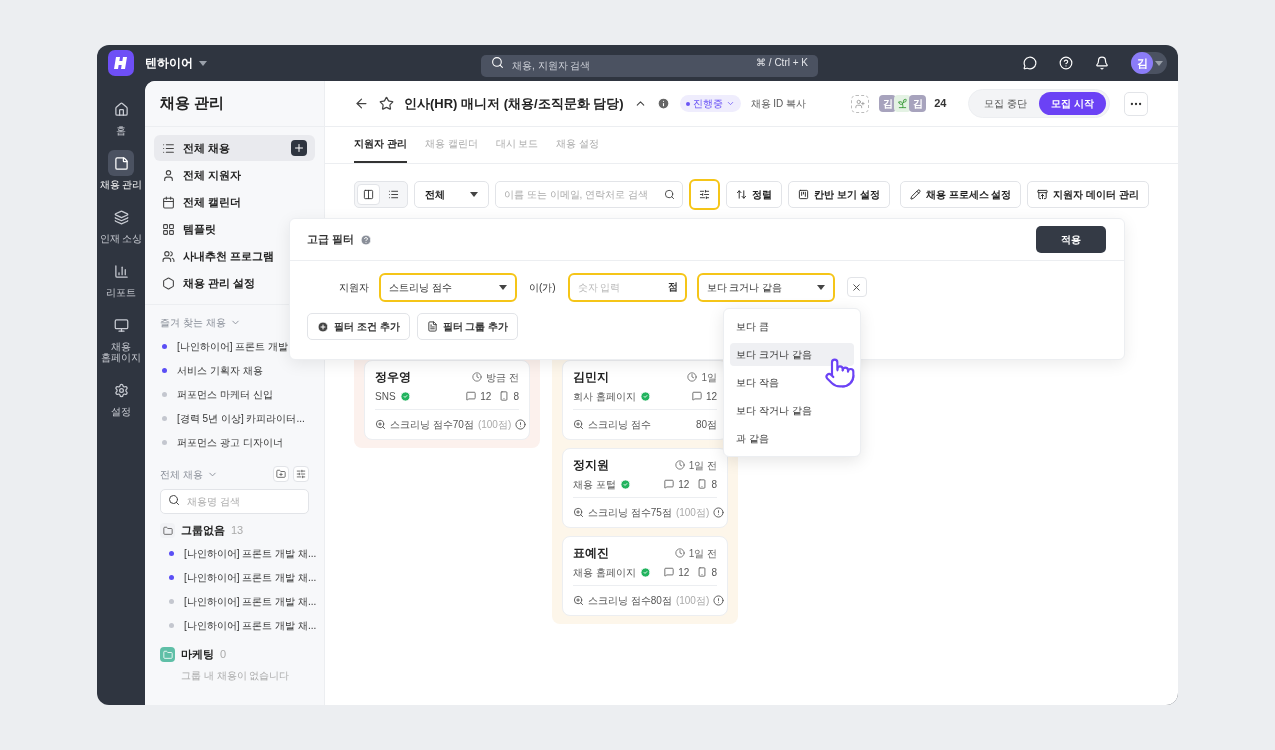 The image size is (1275, 750). What do you see at coordinates (792, 354) in the screenshot?
I see `menu-option: 보다 크거나 같음` at bounding box center [792, 354].